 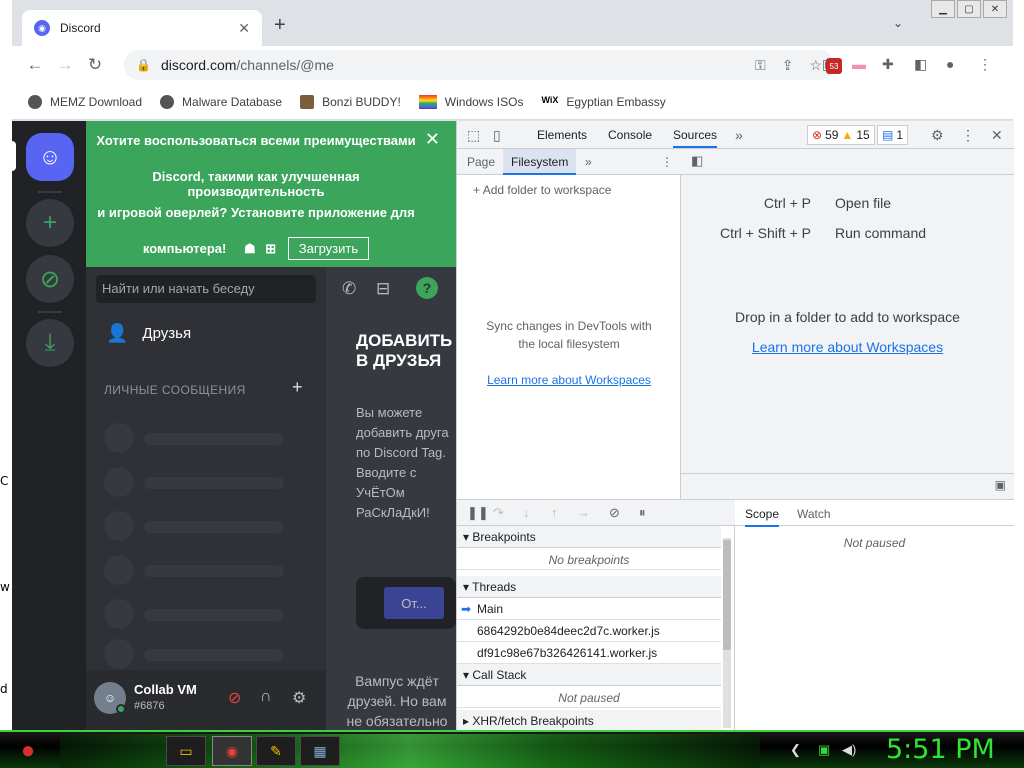 What do you see at coordinates (297, 387) in the screenshot?
I see `create-dm-icon: +` at bounding box center [297, 387].